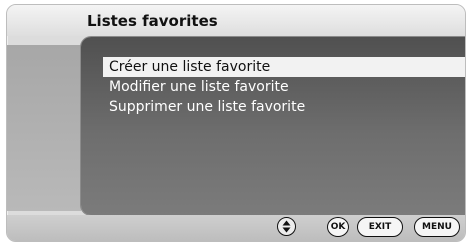 This screenshot has height=247, width=471. I want to click on button-hint-bar: OK EXIT MENU, so click(236, 228).